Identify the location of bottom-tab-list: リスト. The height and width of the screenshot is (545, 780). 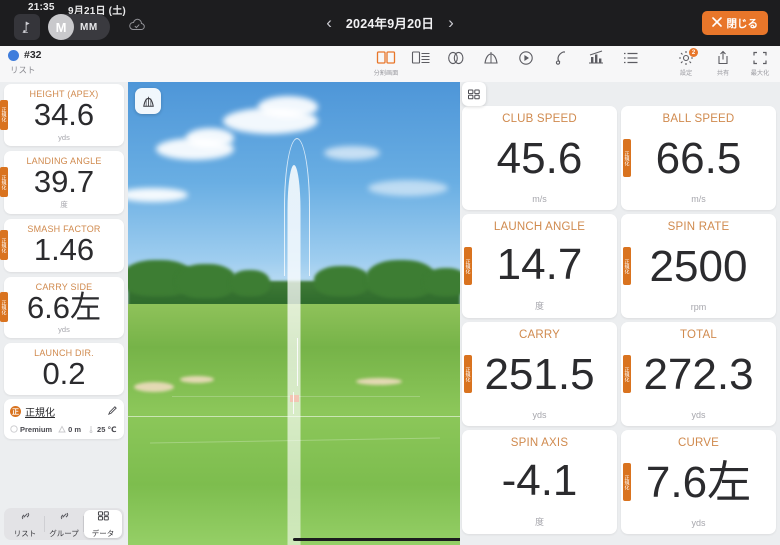
(25, 524).